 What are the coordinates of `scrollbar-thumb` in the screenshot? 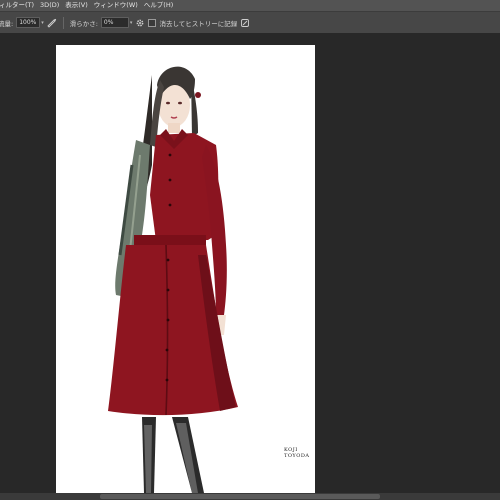 It's located at (240, 496).